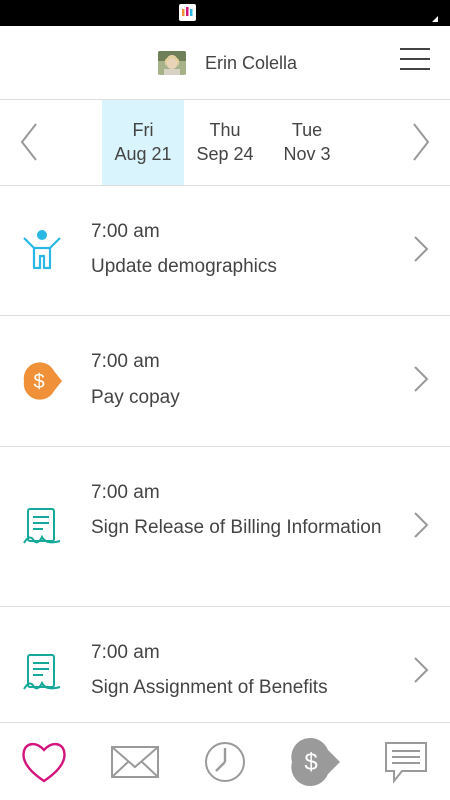  I want to click on date-tab-sep-24: Thu Sep 24, so click(225, 142).